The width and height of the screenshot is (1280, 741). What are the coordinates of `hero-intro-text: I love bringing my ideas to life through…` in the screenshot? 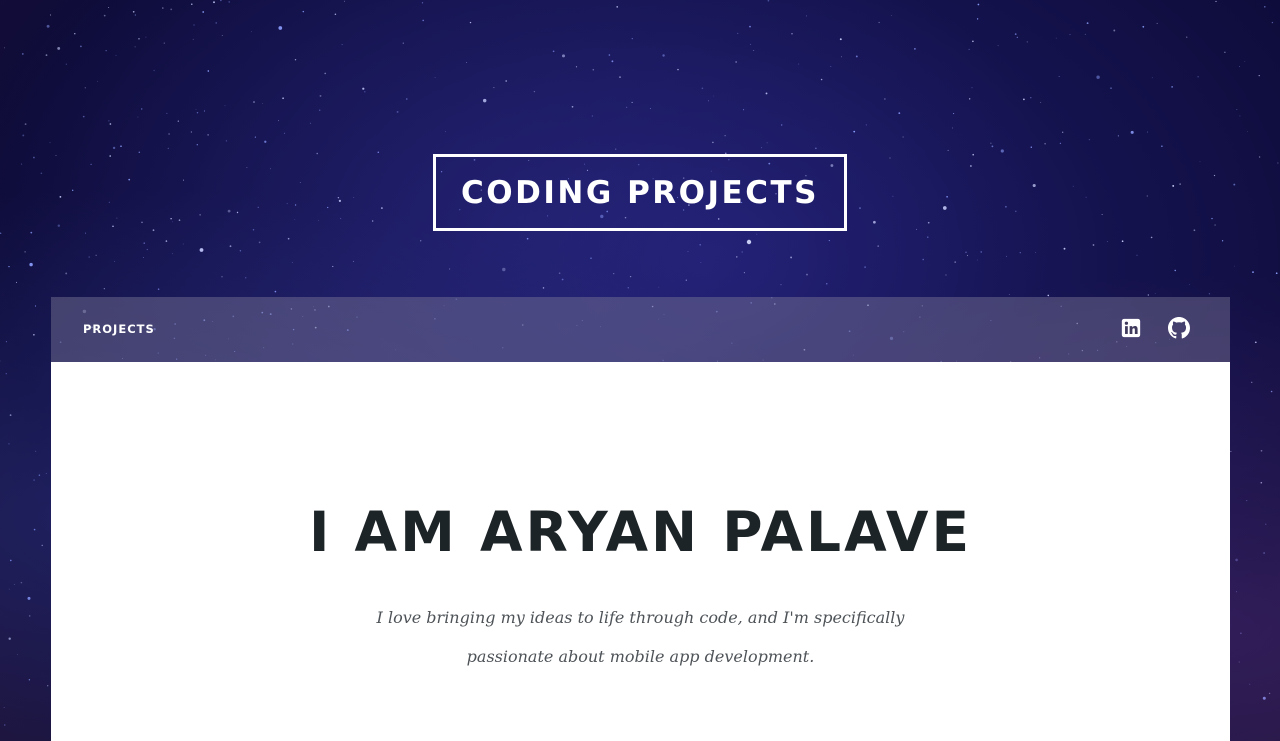 It's located at (640, 637).